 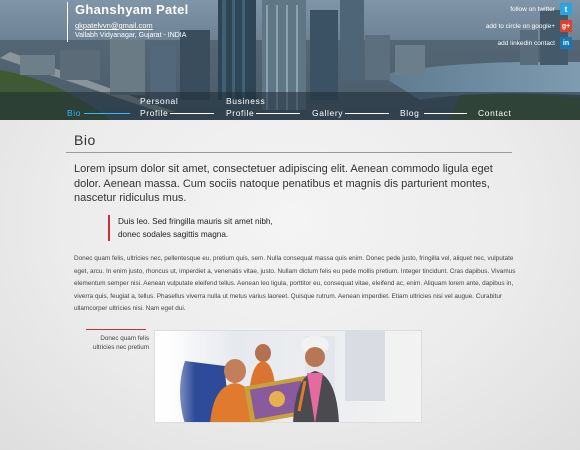 What do you see at coordinates (327, 113) in the screenshot?
I see `nav-item-gallery: Gallery` at bounding box center [327, 113].